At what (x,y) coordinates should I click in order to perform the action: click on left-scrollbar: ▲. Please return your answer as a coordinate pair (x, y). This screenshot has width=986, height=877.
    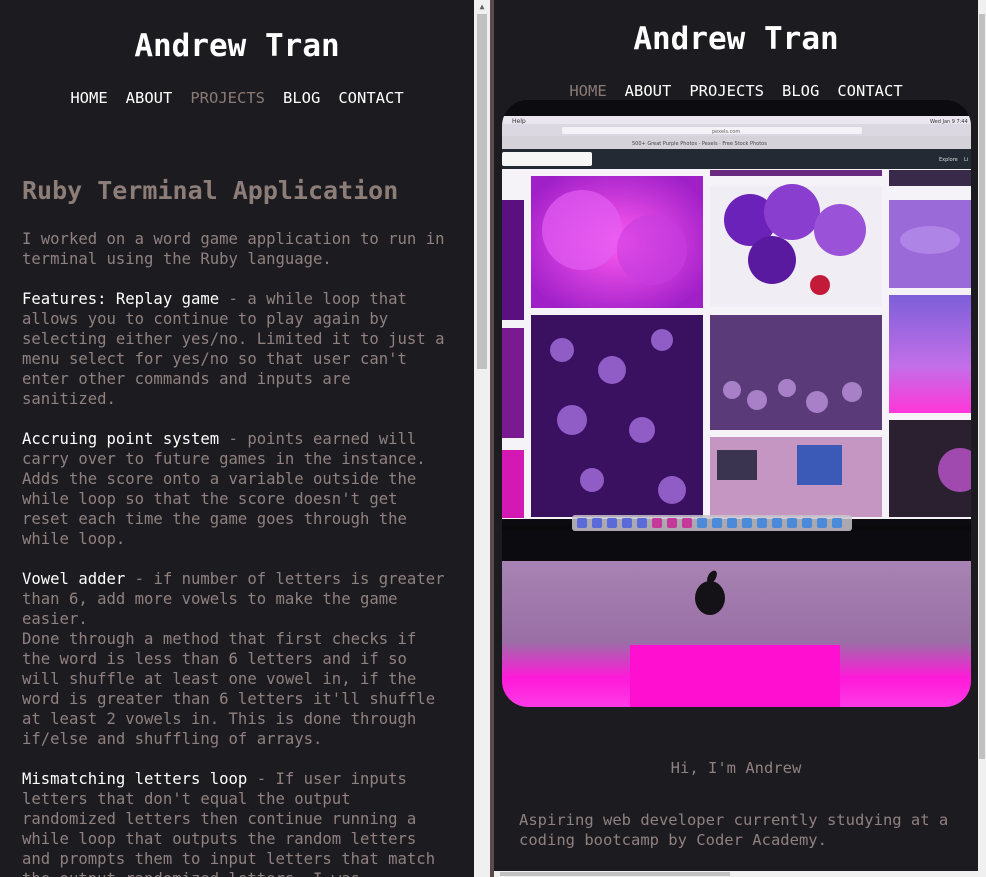
    Looking at the image, I should click on (482, 438).